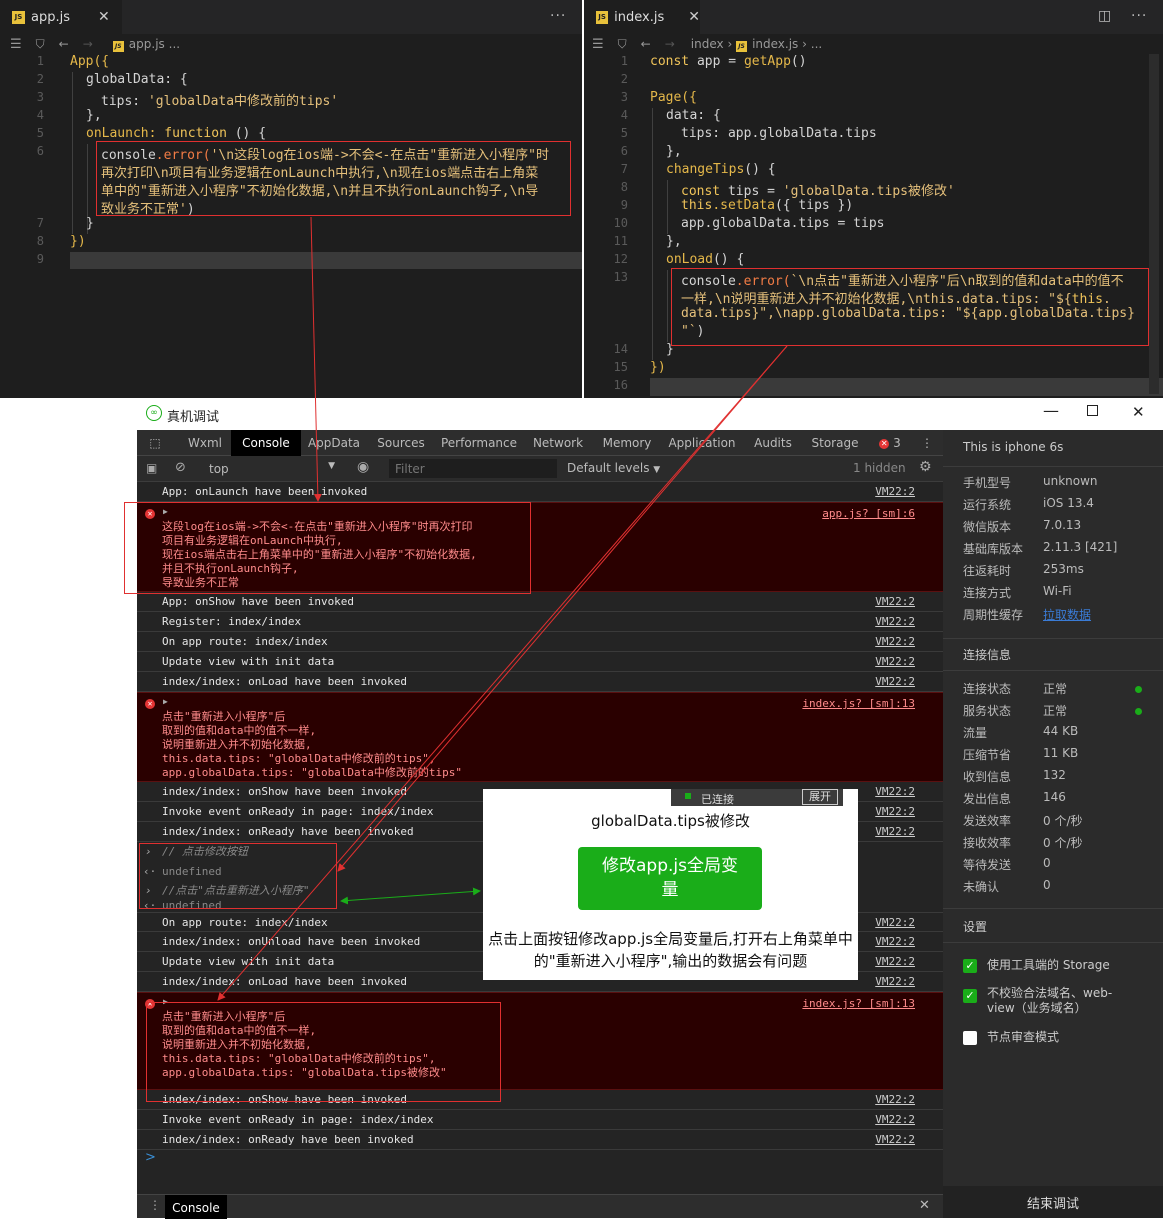 The image size is (1163, 1224). What do you see at coordinates (151, 468) in the screenshot?
I see `sidebar-toggle-icon: ▣` at bounding box center [151, 468].